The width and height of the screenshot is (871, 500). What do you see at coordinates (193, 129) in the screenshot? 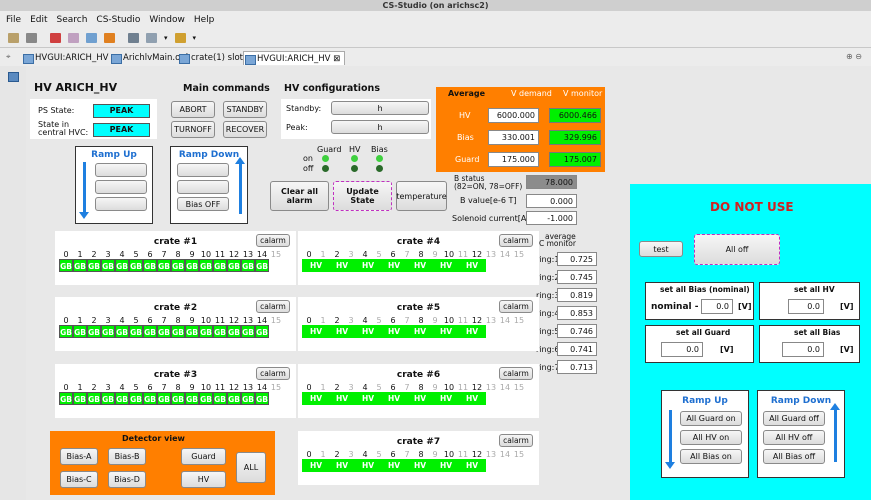
I see `turnoff-button: TURNOFF` at bounding box center [193, 129].